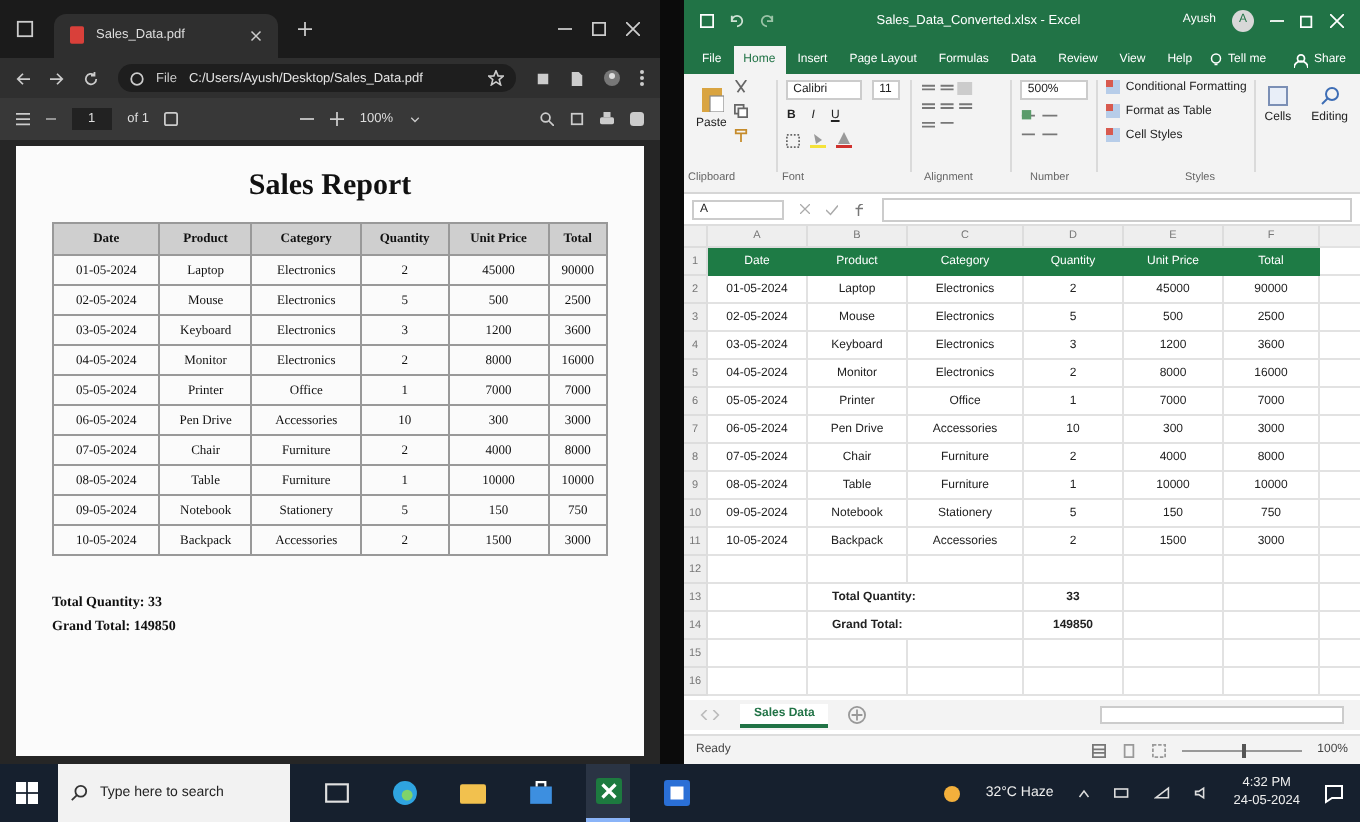  I want to click on scissors-icon, so click(741, 87).